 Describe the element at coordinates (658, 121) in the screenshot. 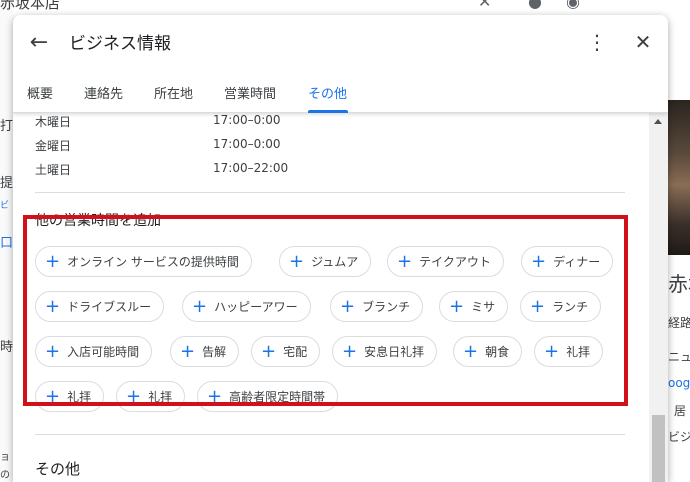

I see `scroll-up-icon` at that location.